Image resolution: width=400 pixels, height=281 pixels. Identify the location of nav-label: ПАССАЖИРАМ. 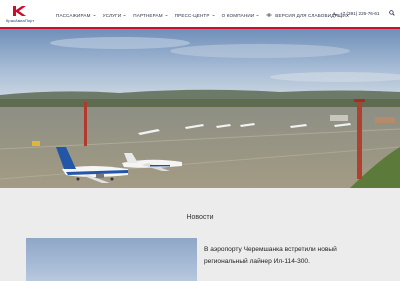
(73, 15).